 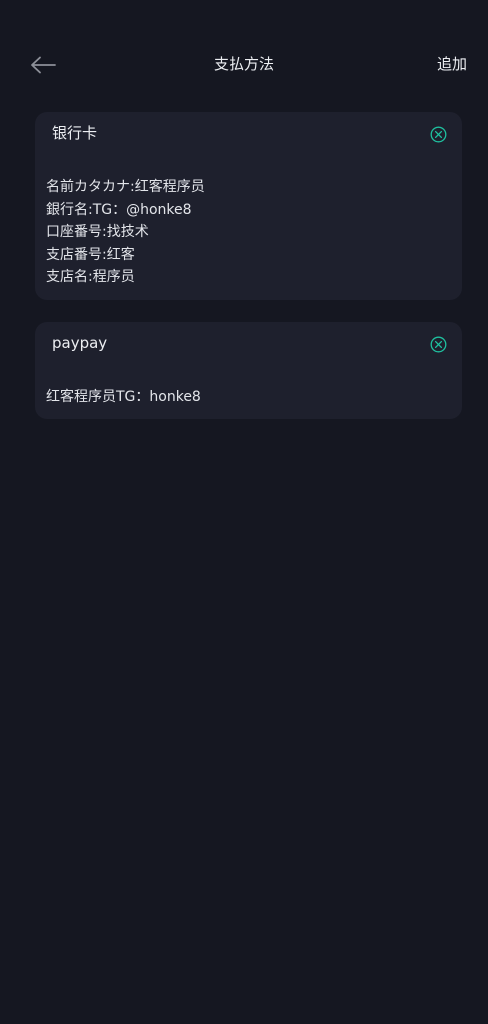 I want to click on detail-line: 口座番号:找技术, so click(x=97, y=232).